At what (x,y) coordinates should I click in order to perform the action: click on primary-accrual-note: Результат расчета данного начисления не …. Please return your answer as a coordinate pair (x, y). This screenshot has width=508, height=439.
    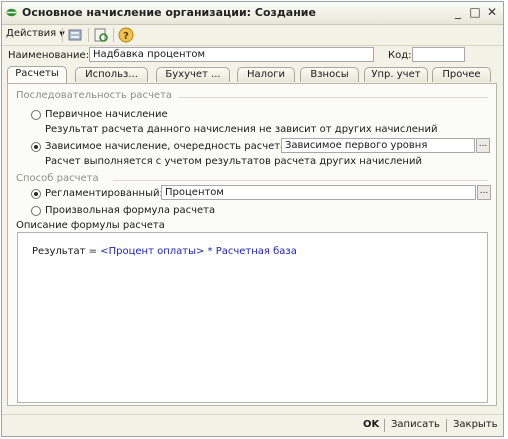
    Looking at the image, I should click on (241, 129).